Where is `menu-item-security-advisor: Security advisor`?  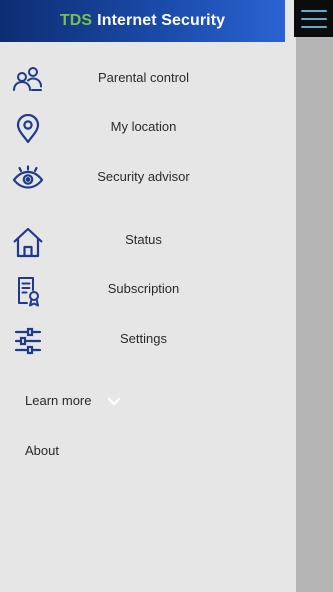
menu-item-security-advisor: Security advisor is located at coordinates (142, 178).